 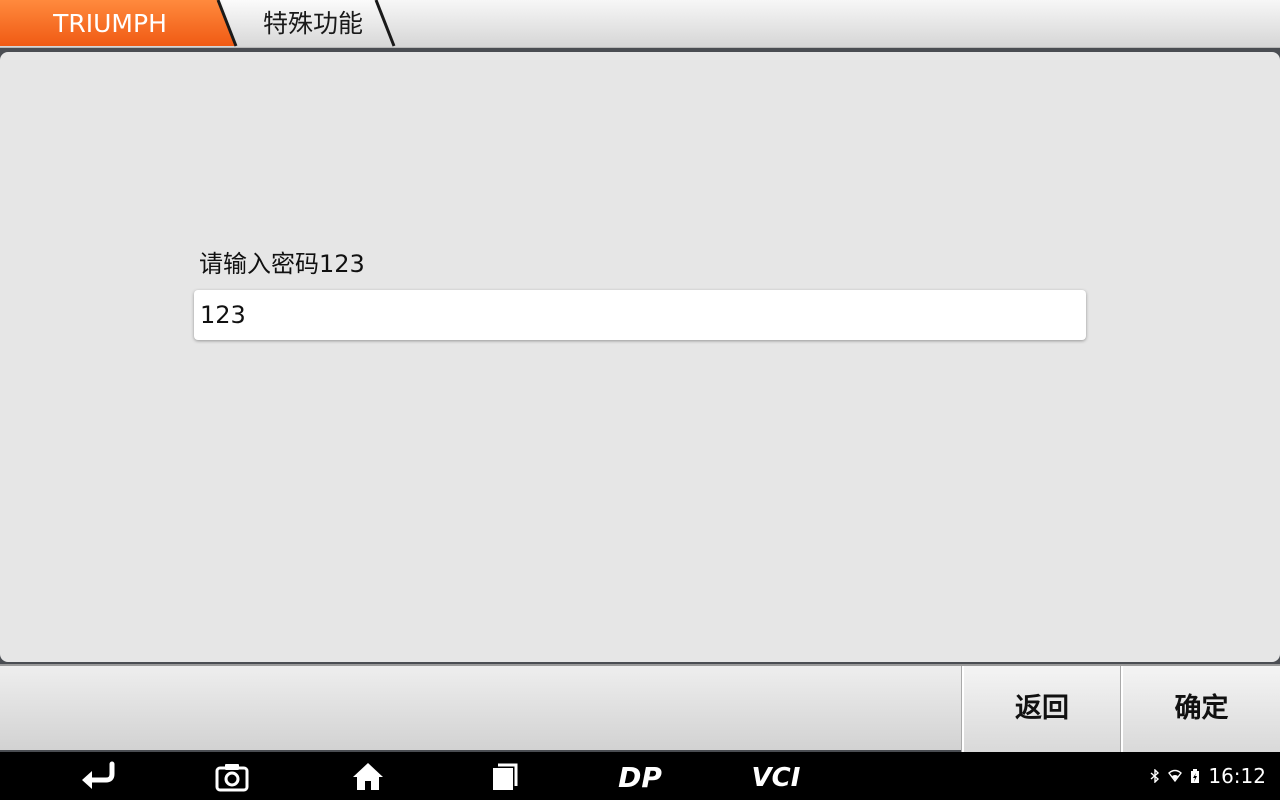 I want to click on dp-logo-icon: DP, so click(x=640, y=776).